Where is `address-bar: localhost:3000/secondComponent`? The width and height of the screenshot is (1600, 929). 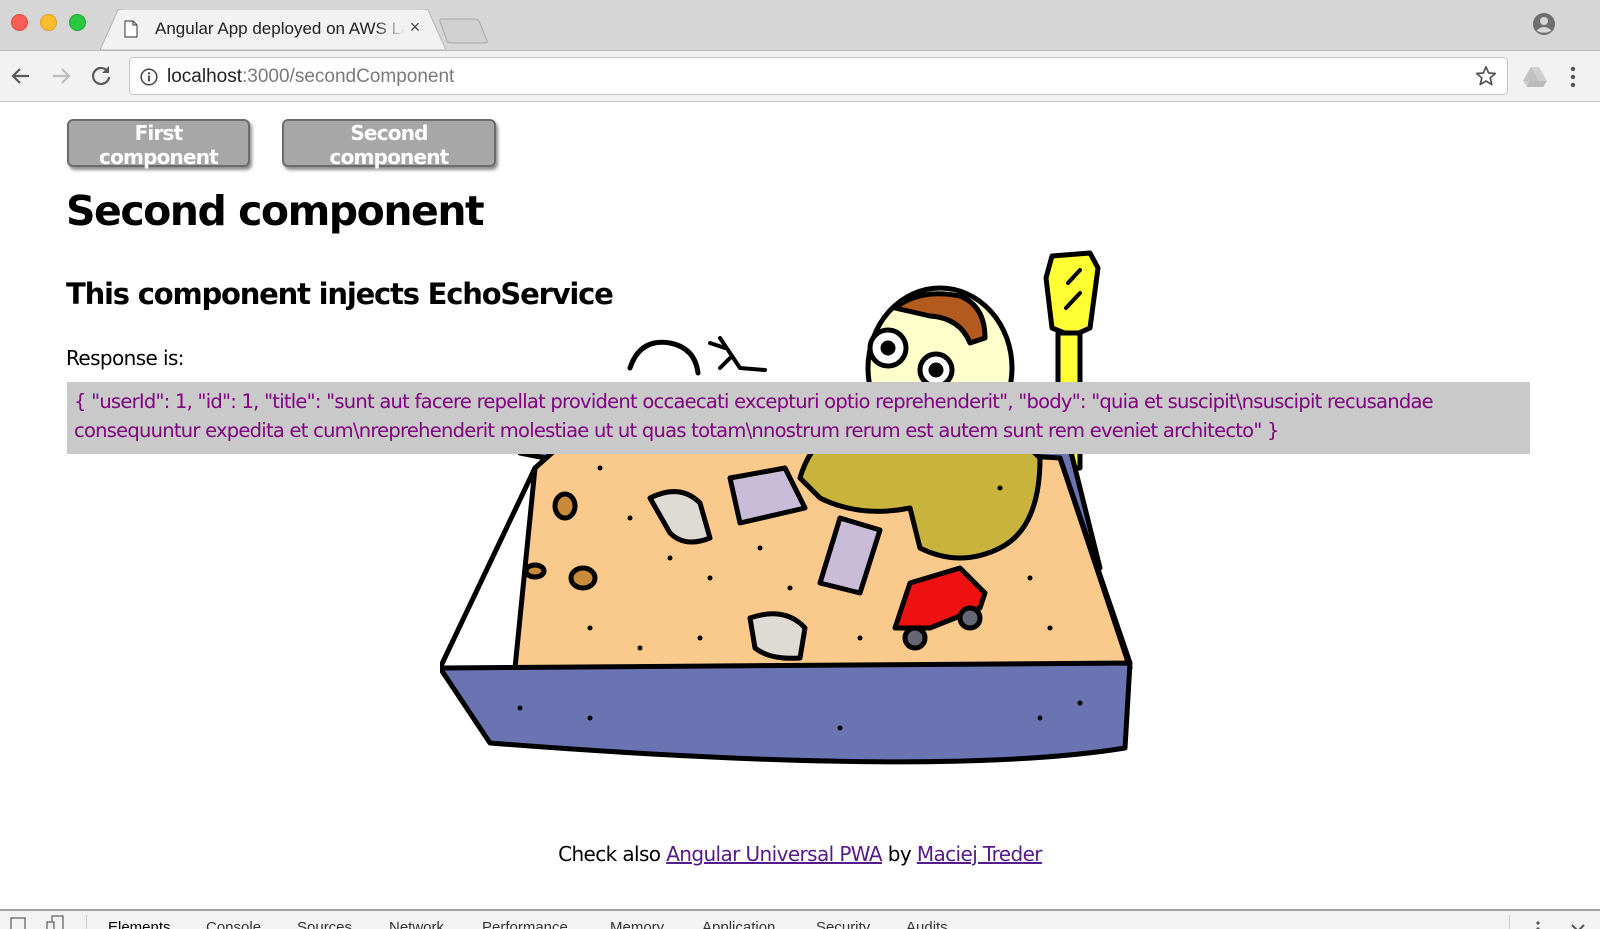 address-bar: localhost:3000/secondComponent is located at coordinates (818, 76).